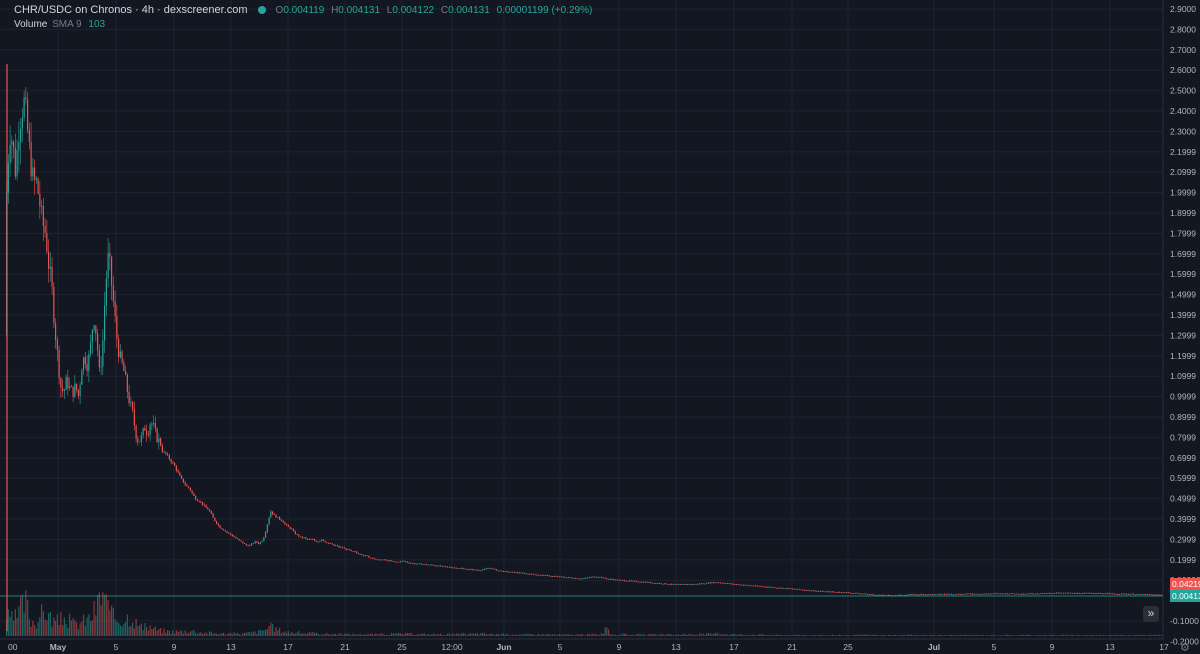 The height and width of the screenshot is (654, 1200). I want to click on gear-icon: ⚙, so click(1185, 647).